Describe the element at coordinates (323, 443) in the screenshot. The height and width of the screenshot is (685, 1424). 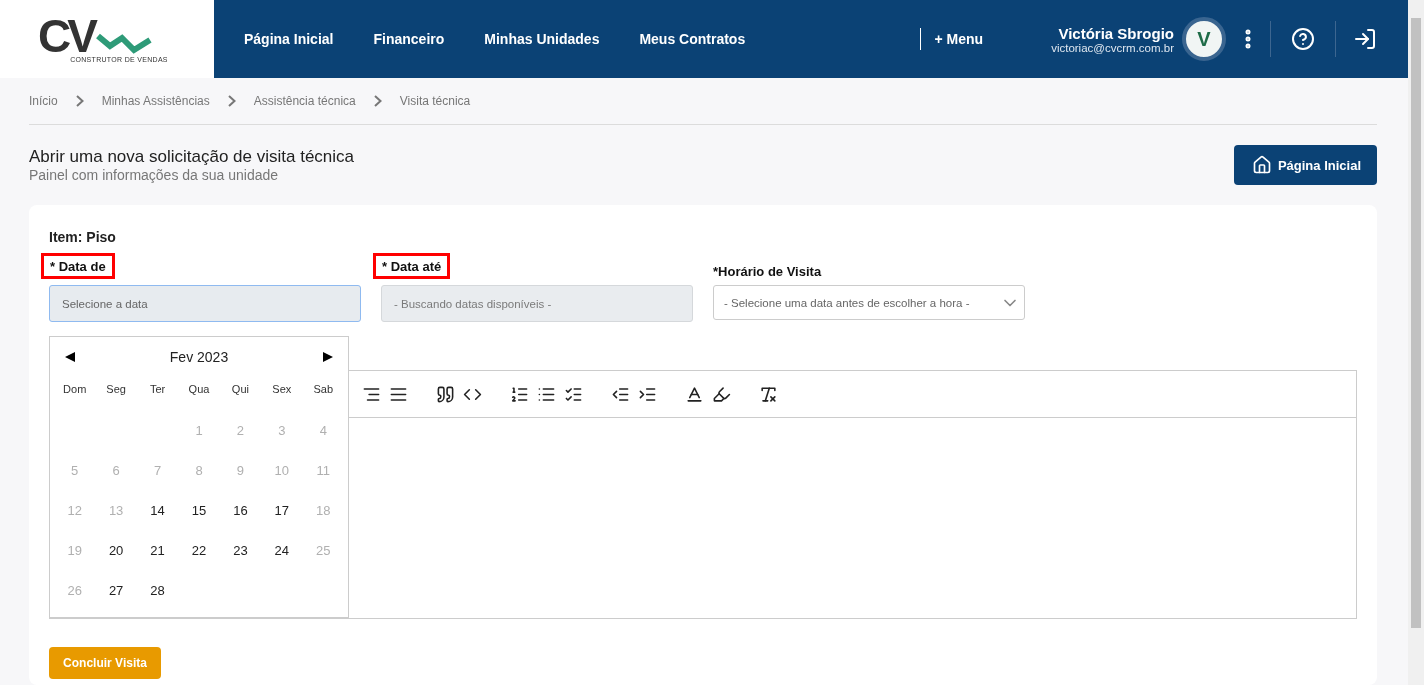
I see `calendar-day: 4` at that location.